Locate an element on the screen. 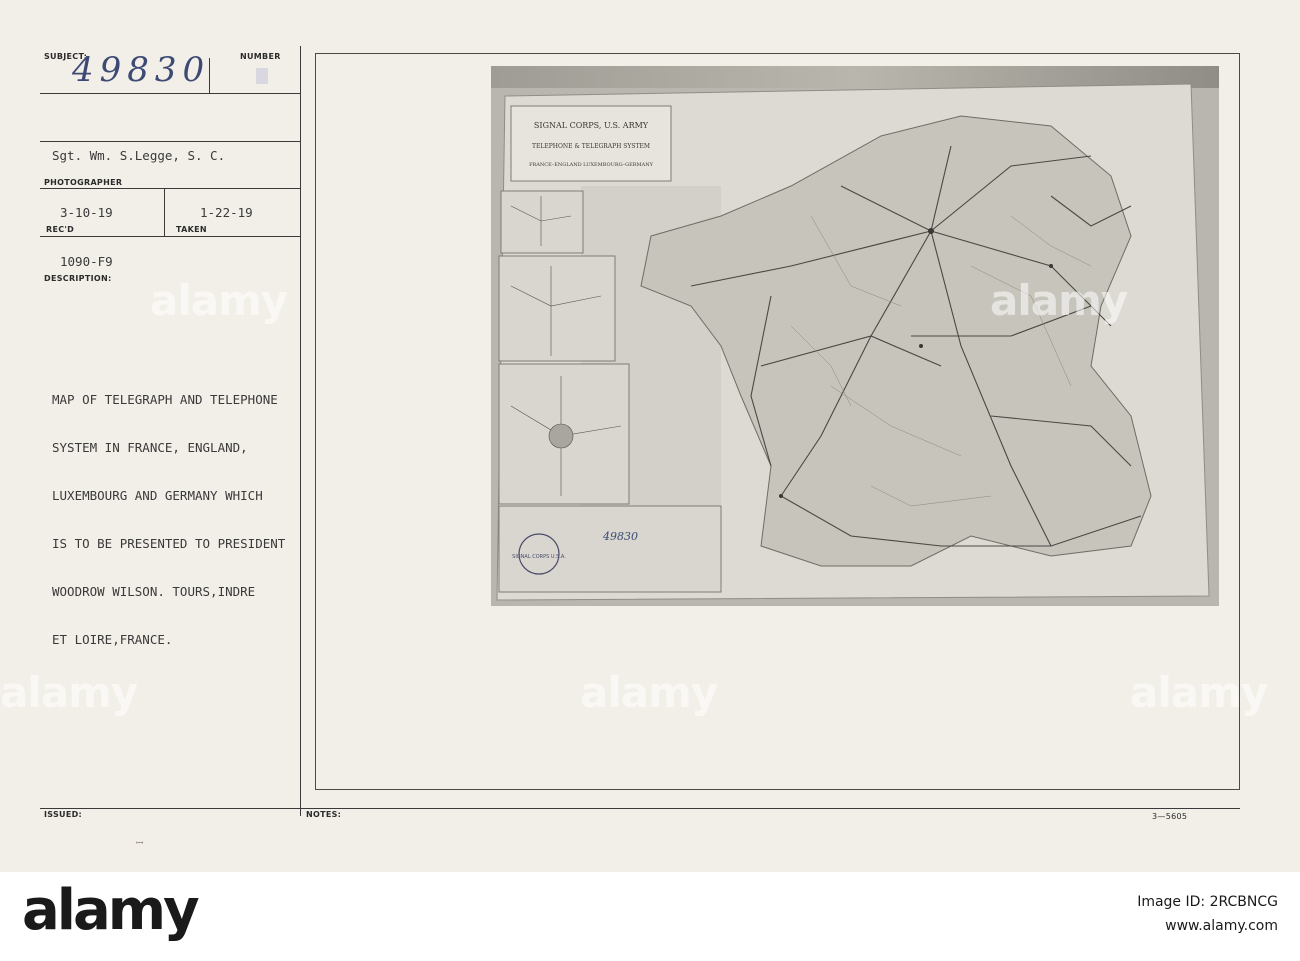 Image resolution: width=1300 pixels, height=961 pixels. hub-marker is located at coordinates (931, 231).